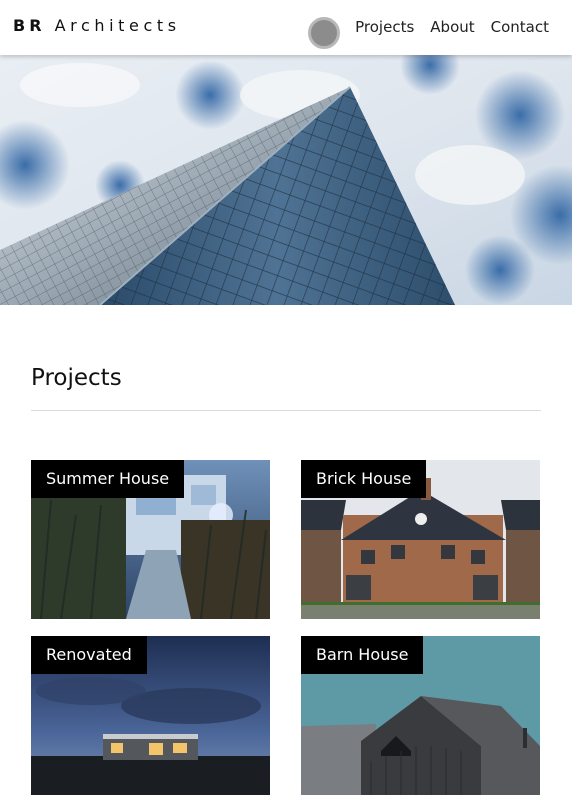 This screenshot has height=808, width=572. Describe the element at coordinates (286, 27) in the screenshot. I see `top-navigation-bar: BR Architects Projects About Contact` at that location.